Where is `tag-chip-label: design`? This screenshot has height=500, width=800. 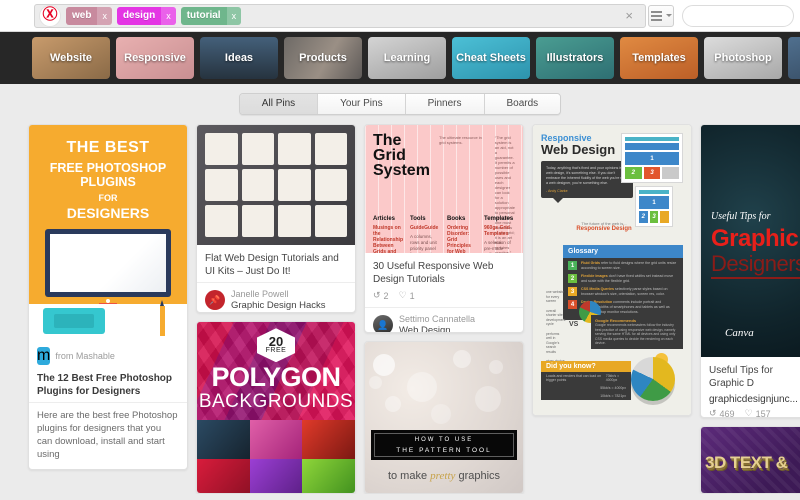 tag-chip-label: design is located at coordinates (139, 15).